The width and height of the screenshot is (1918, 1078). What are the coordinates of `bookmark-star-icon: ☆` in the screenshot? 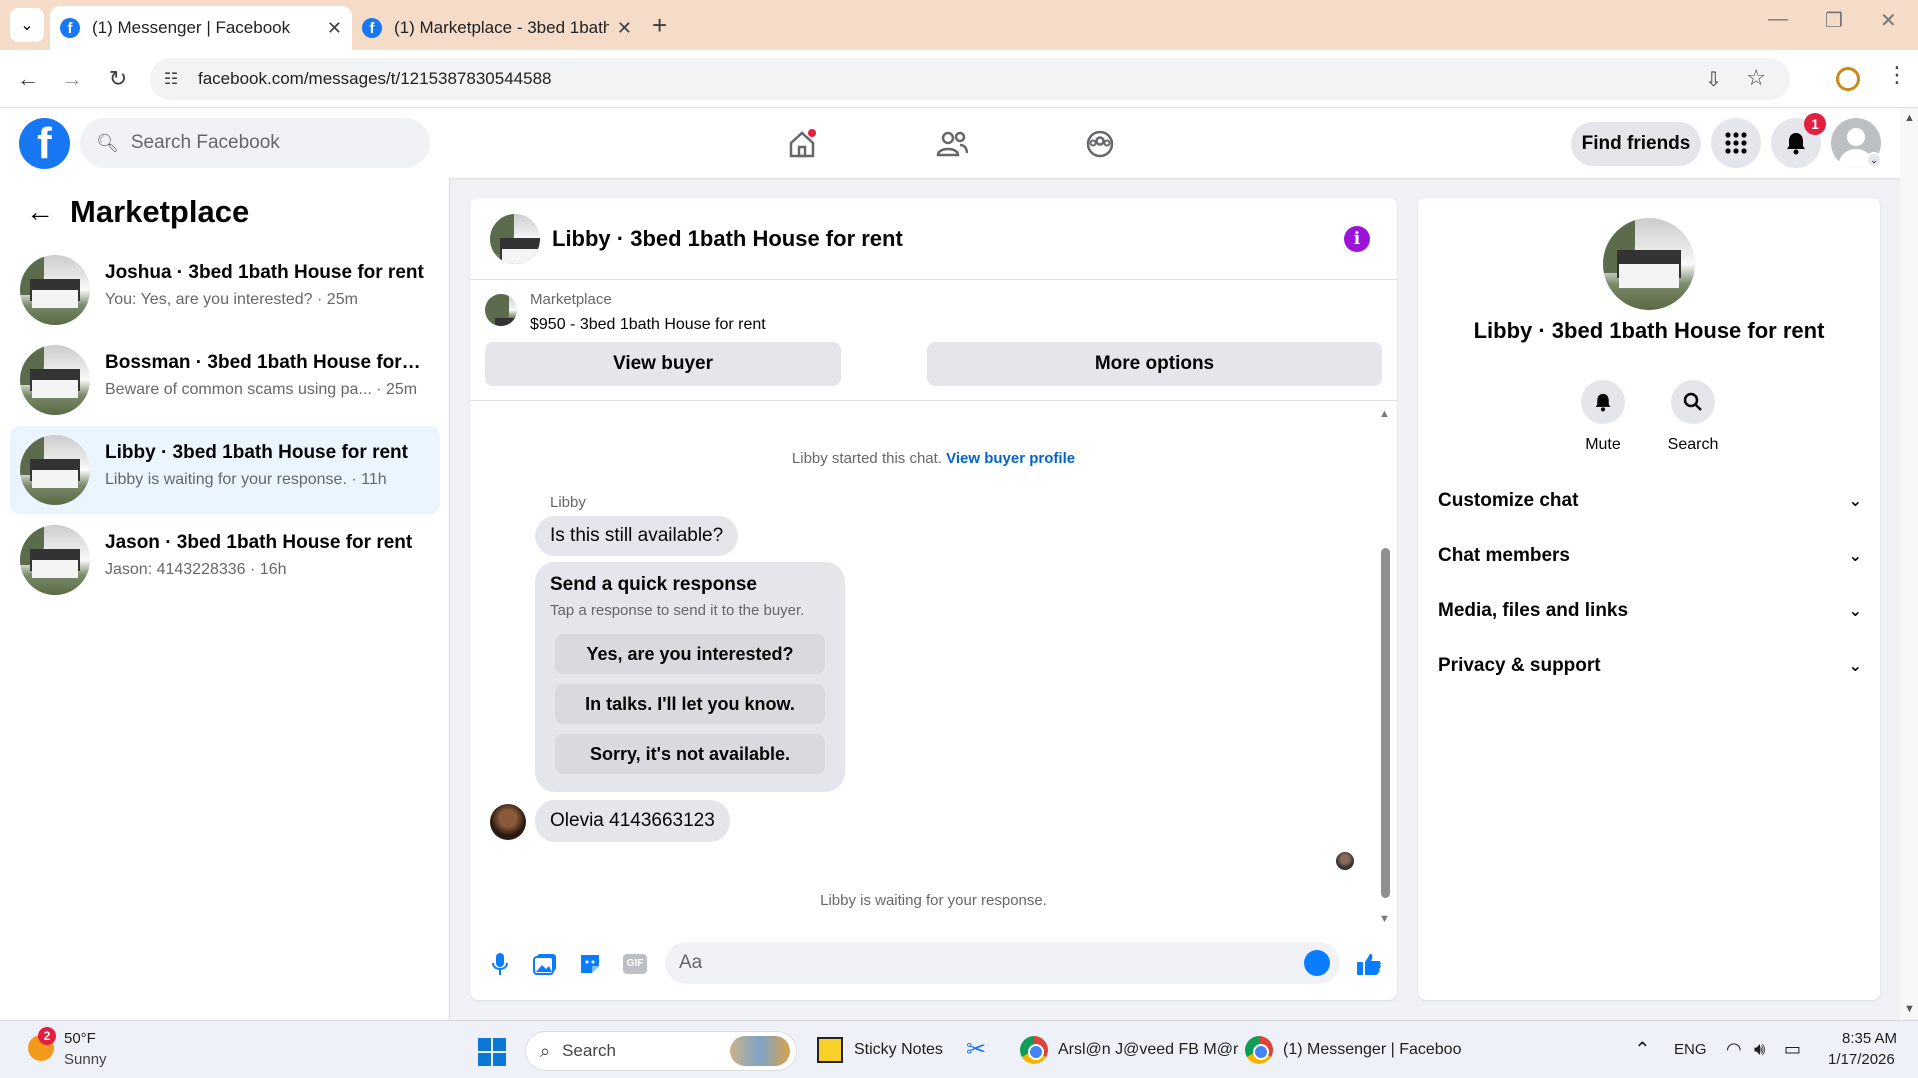 It's located at (1756, 78).